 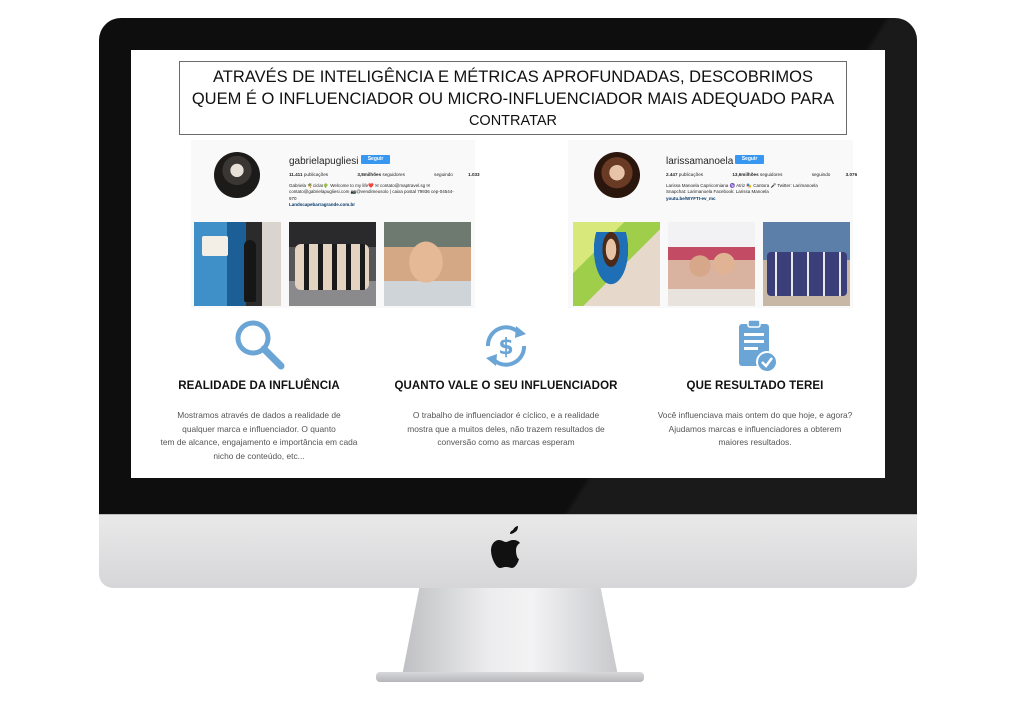 I want to click on dollar-cycle-icon: $, so click(x=506, y=346).